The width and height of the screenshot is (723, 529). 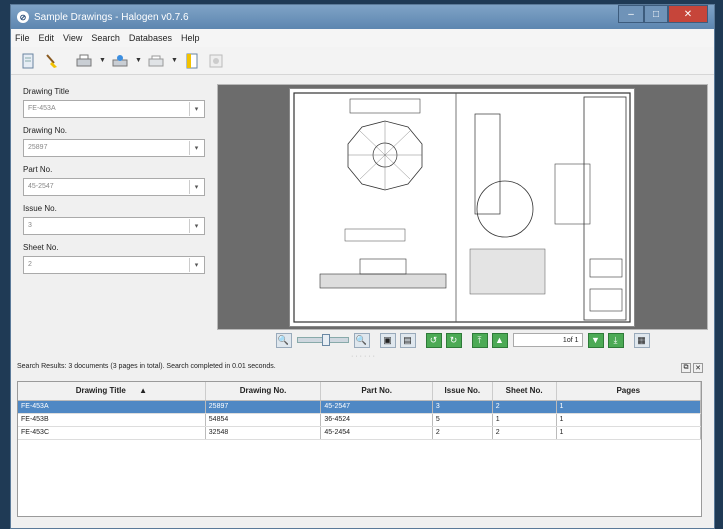 What do you see at coordinates (631, 14) in the screenshot?
I see `minimize-button: –` at bounding box center [631, 14].